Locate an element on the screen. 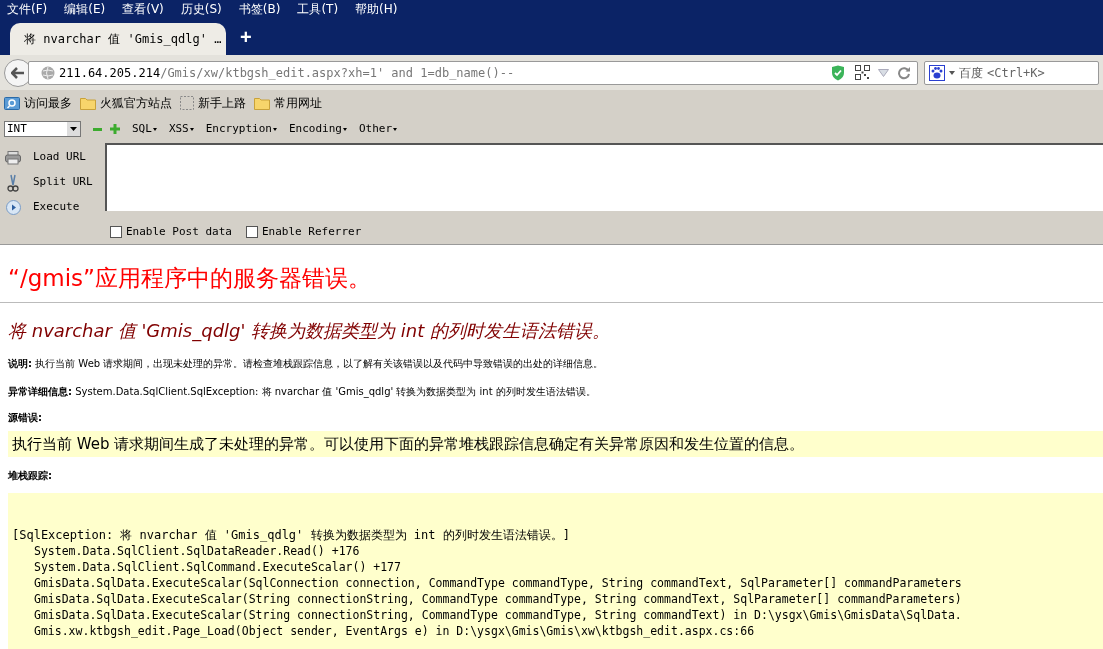  type-select: INT is located at coordinates (42, 129).